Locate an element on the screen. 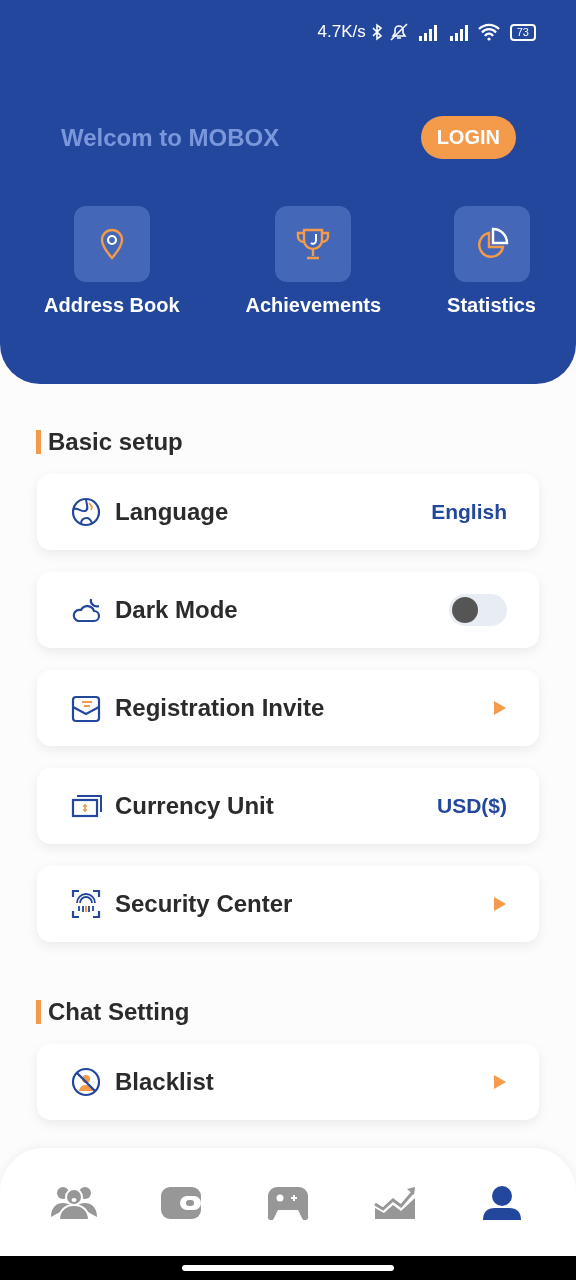 Image resolution: width=576 pixels, height=1280 pixels. settings-row: Dark Mode is located at coordinates (288, 610).